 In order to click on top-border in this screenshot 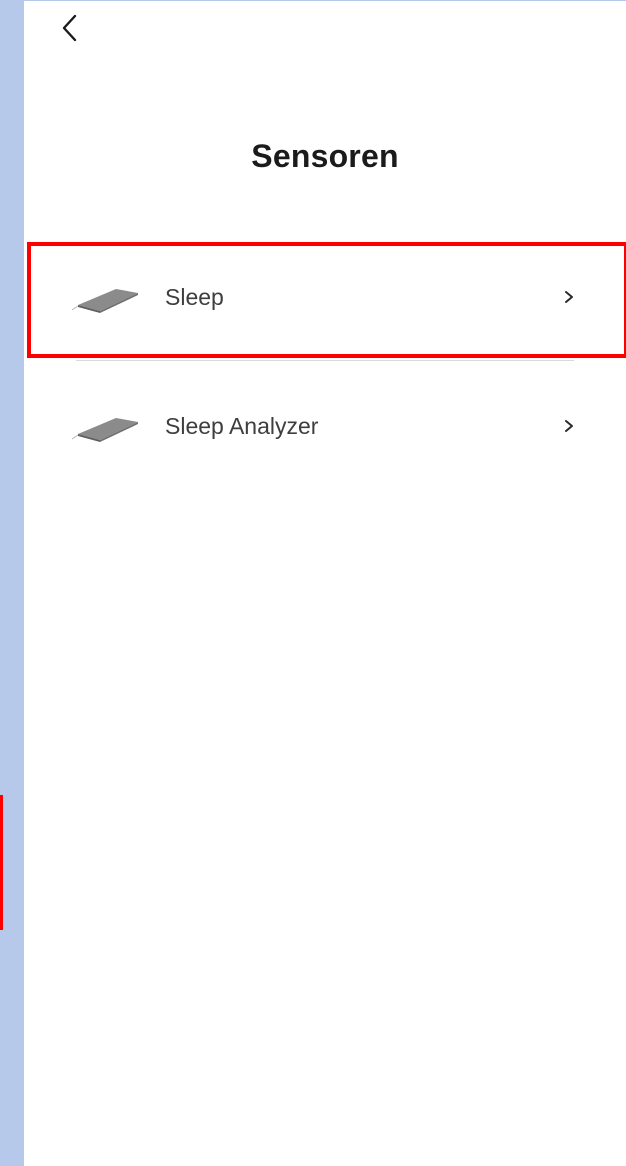, I will do `click(325, 0)`.